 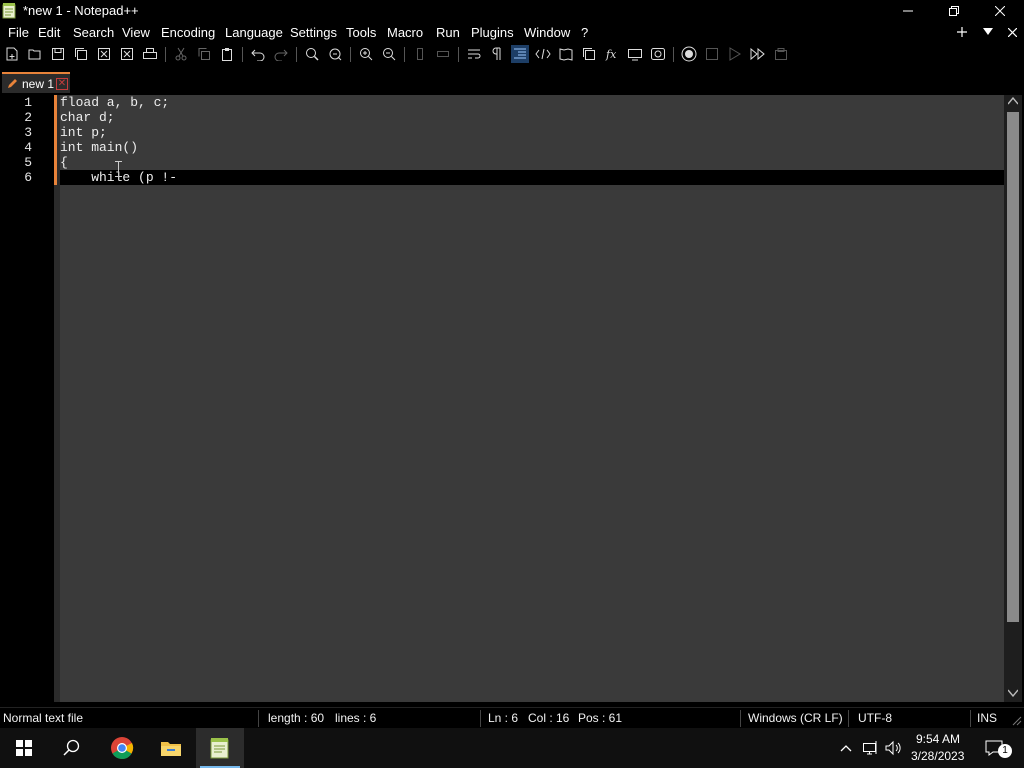 What do you see at coordinates (115, 102) in the screenshot?
I see `code-line: fload a, b, c;` at bounding box center [115, 102].